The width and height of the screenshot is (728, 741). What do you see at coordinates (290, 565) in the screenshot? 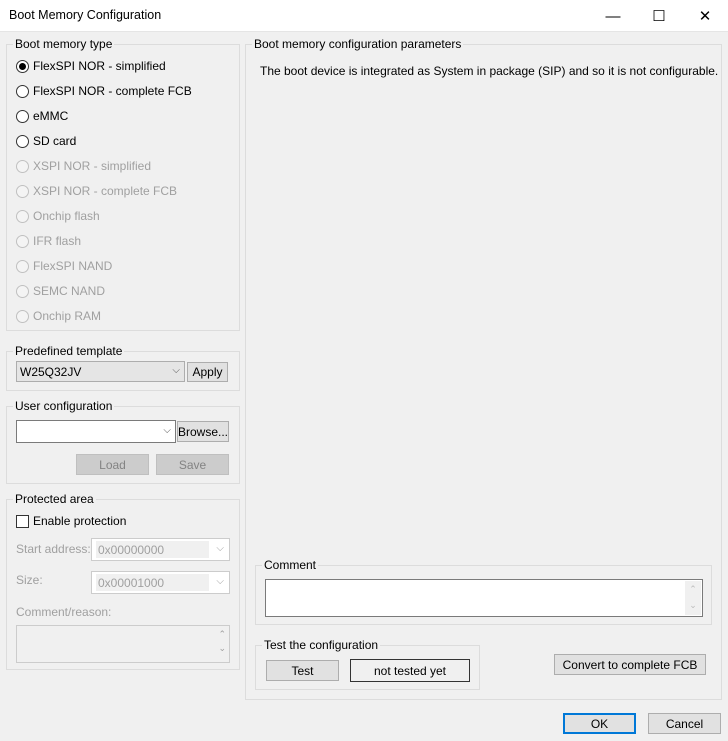
I see `comment-label: Comment` at bounding box center [290, 565].